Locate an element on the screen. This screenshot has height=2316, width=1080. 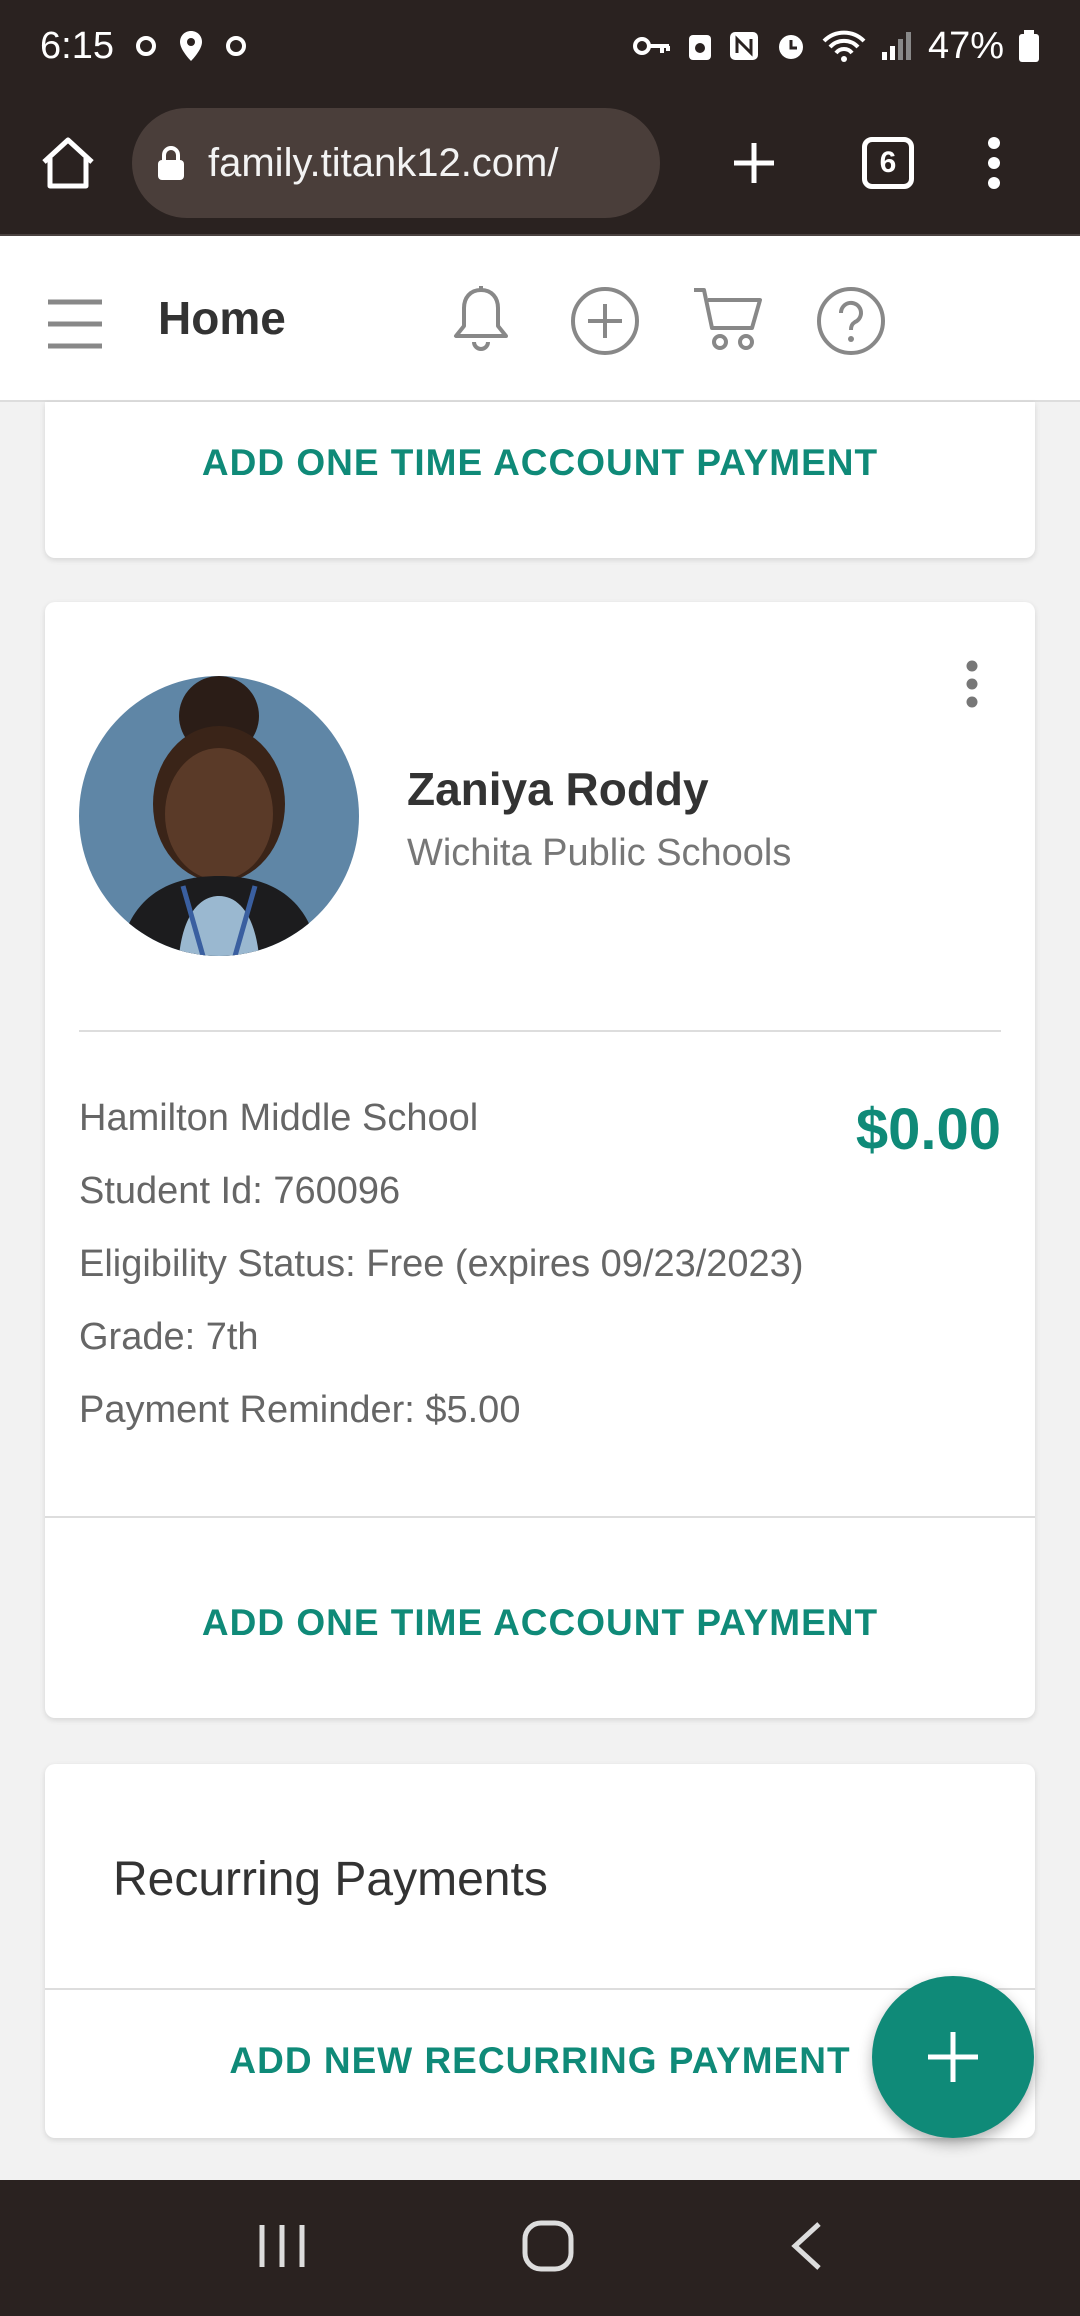
grade: Grade: 7th is located at coordinates (169, 1337).